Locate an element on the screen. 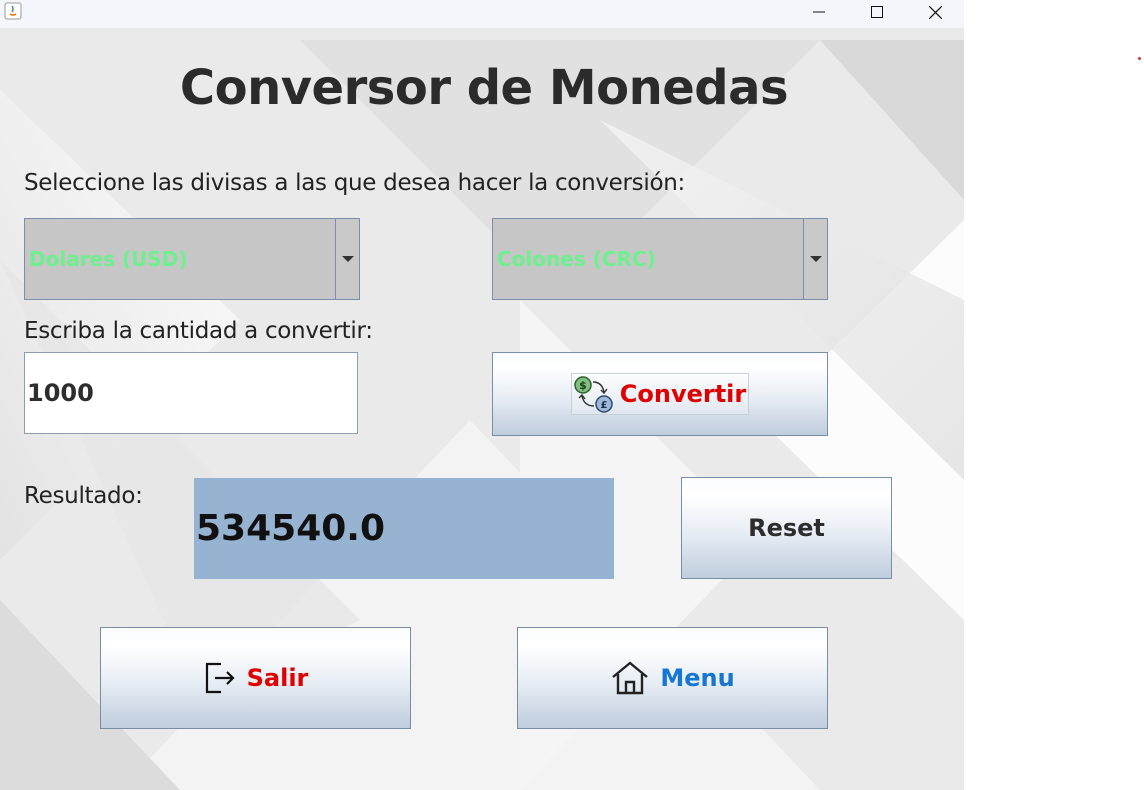  minimize-button is located at coordinates (819, 12).